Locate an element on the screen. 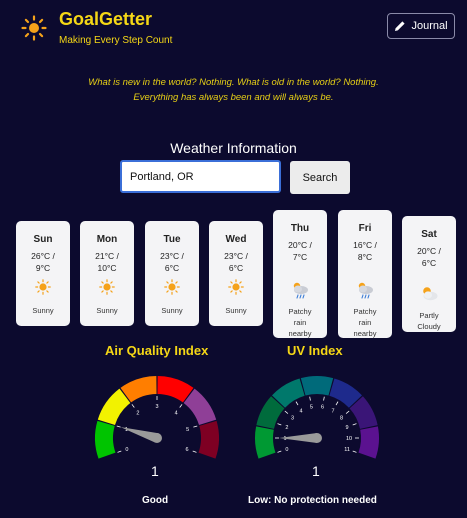  uv_index-gauge-tick-label: 10 is located at coordinates (349, 439).